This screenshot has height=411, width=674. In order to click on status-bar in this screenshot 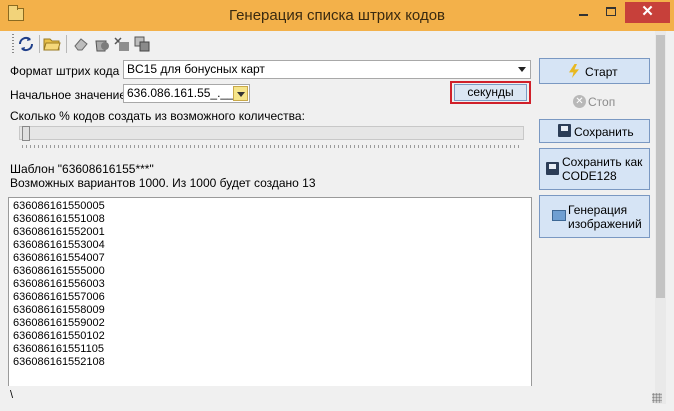, I will do `click(330, 395)`.